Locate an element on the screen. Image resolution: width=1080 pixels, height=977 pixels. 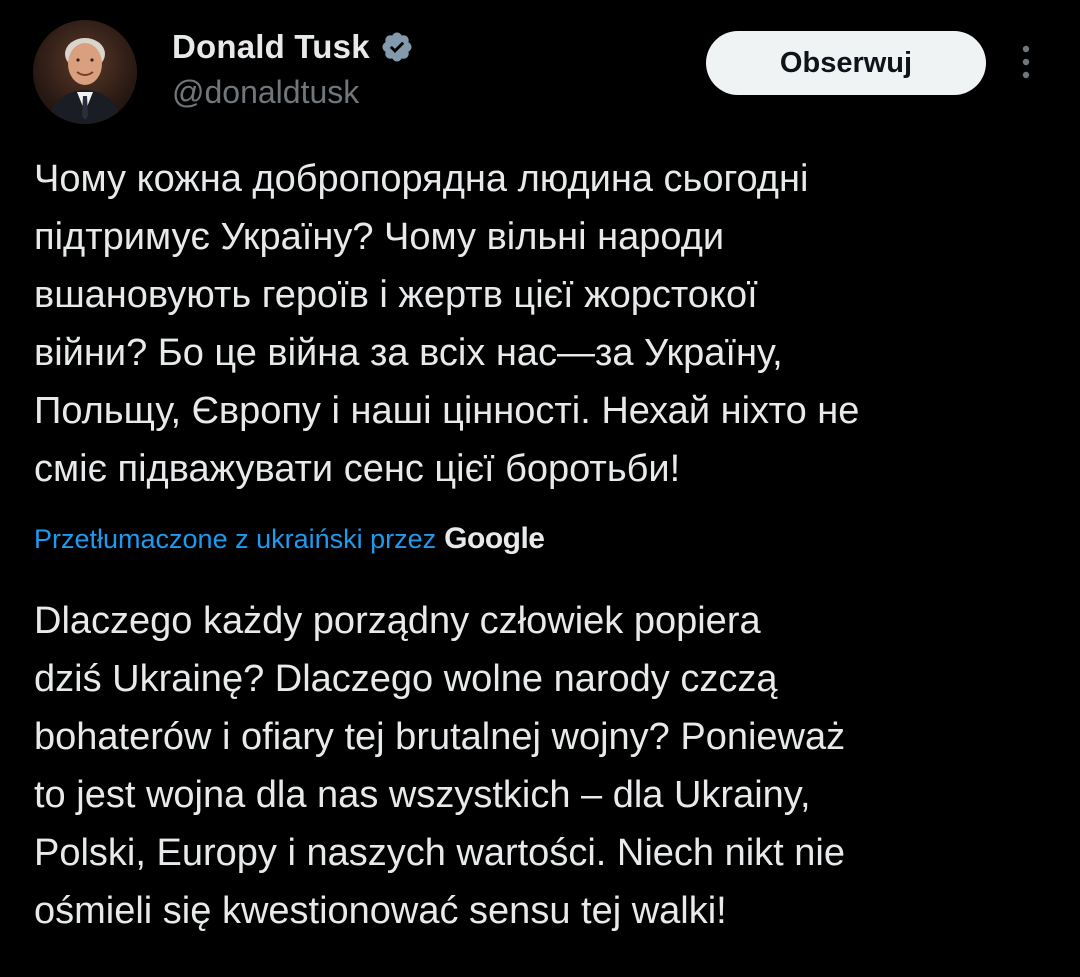
translation-attribution: Przetłumaczone z ukraiński przez Google is located at coordinates (289, 539).